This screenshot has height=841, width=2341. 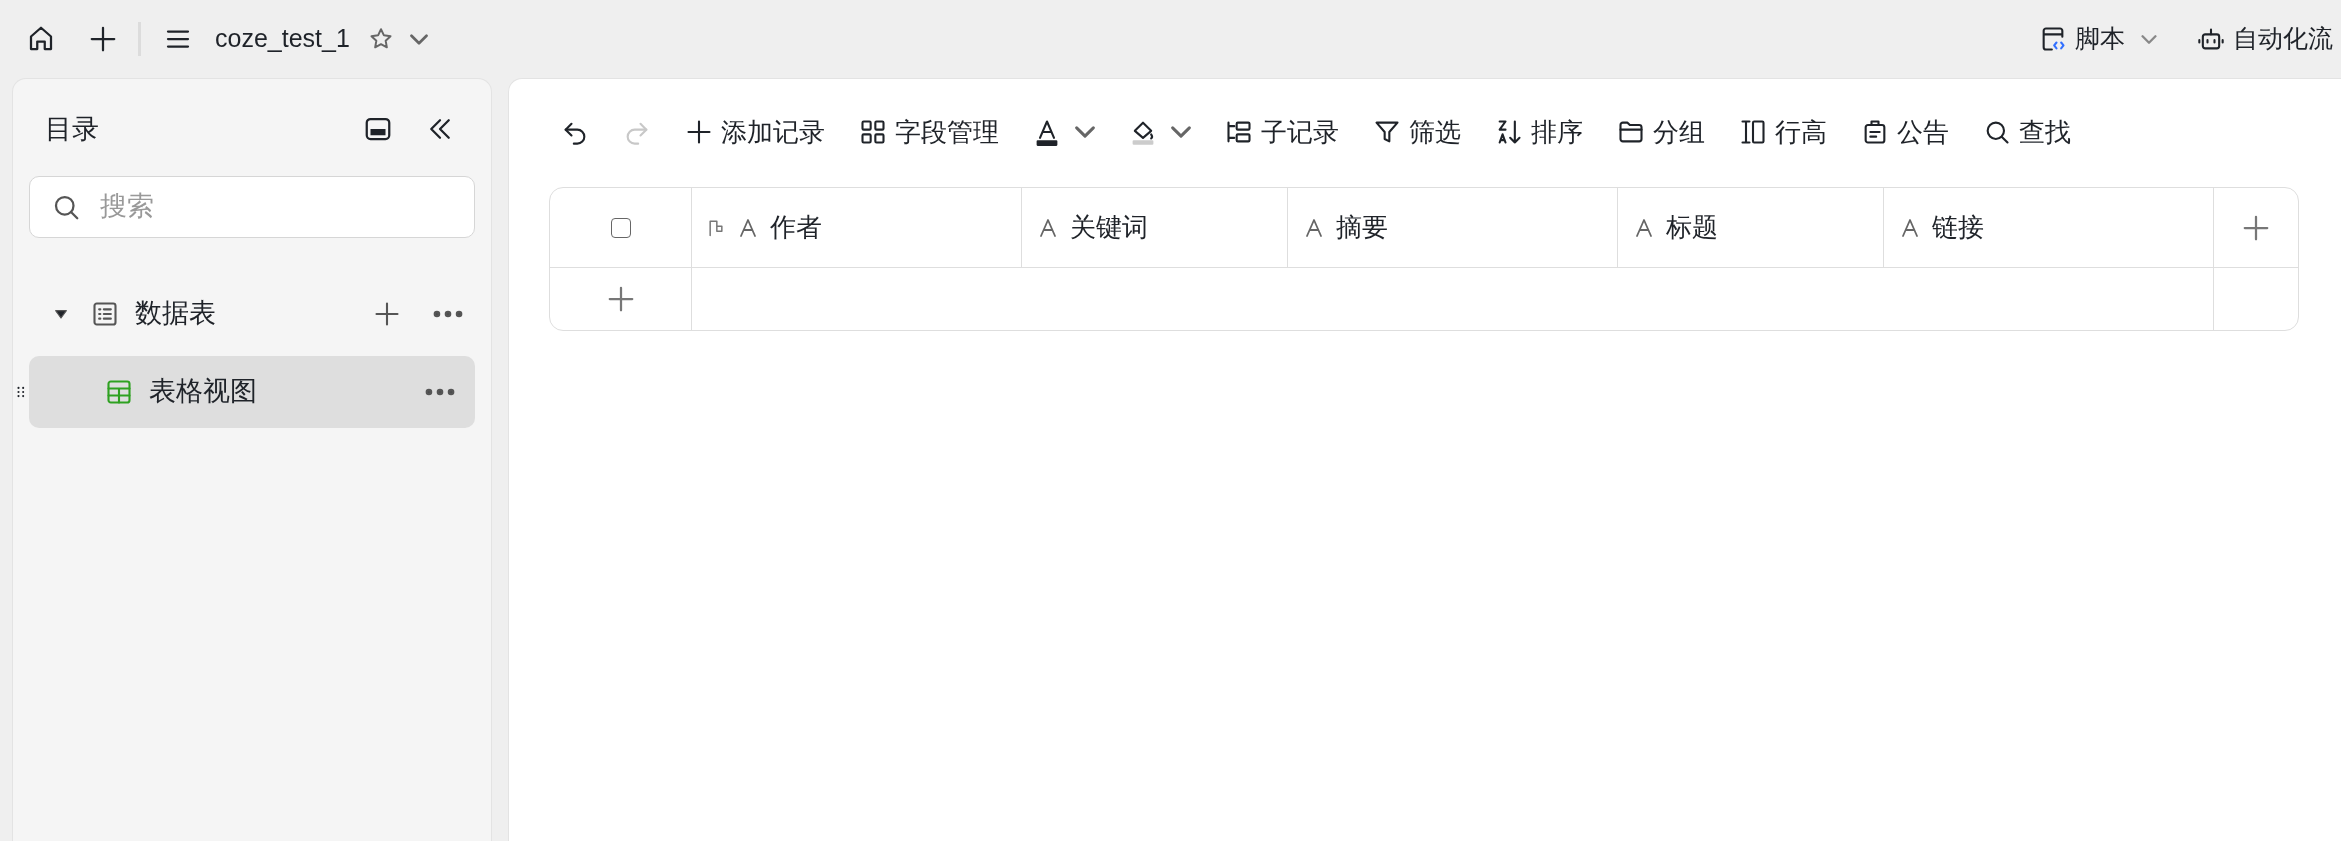 I want to click on search-field: 搜索, so click(x=252, y=206).